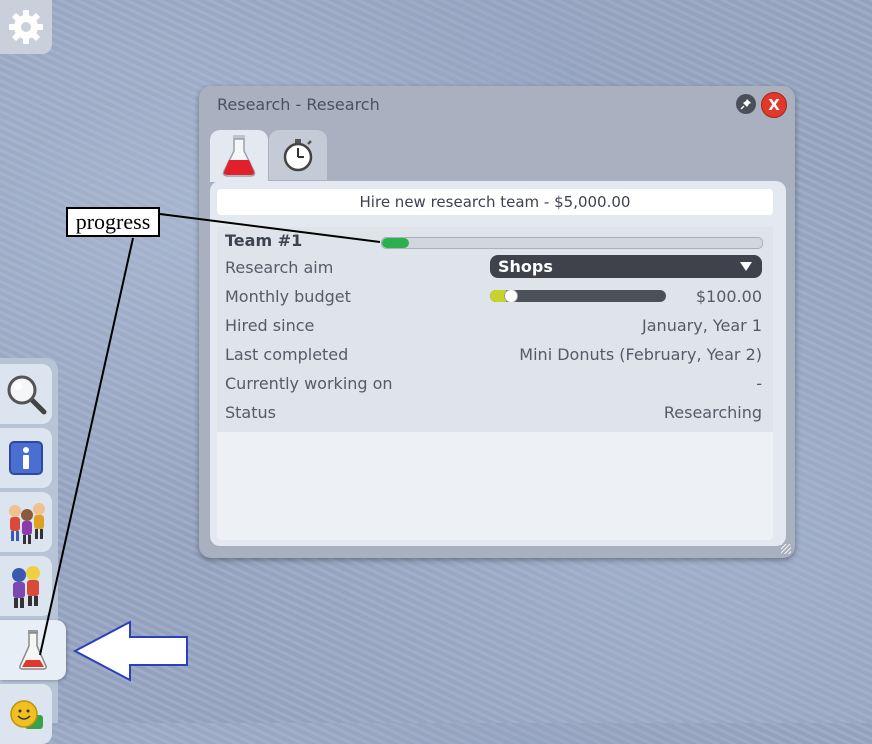 The height and width of the screenshot is (744, 872). I want to click on annotation-line-progress, so click(270, 228).